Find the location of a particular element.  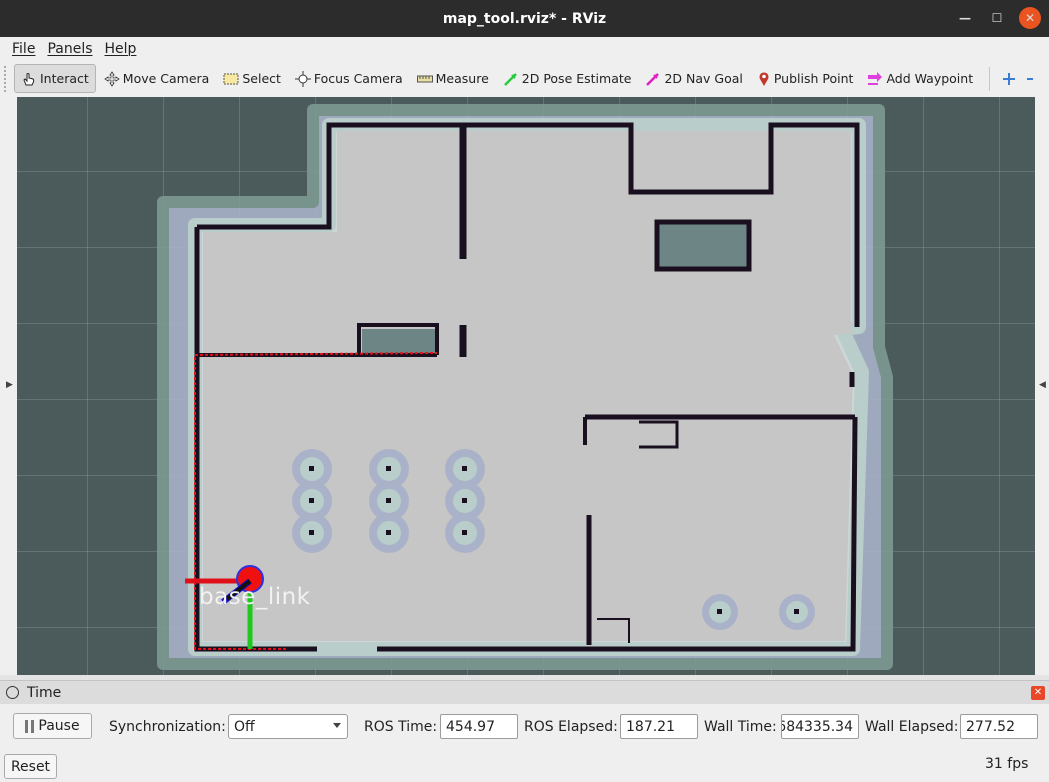

interact-tool-button: Interact is located at coordinates (55, 78).